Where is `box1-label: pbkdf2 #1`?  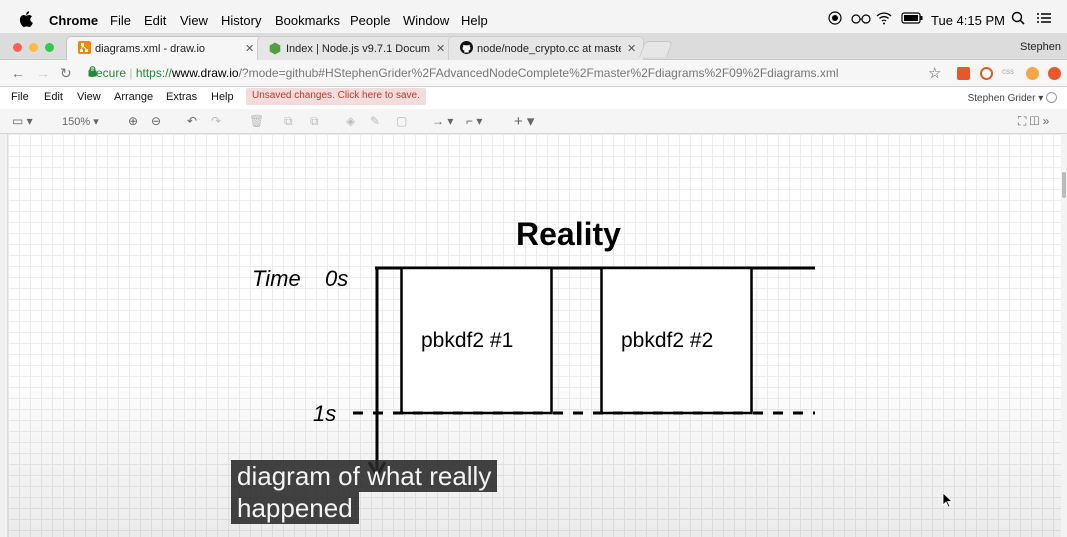 box1-label: pbkdf2 #1 is located at coordinates (467, 340).